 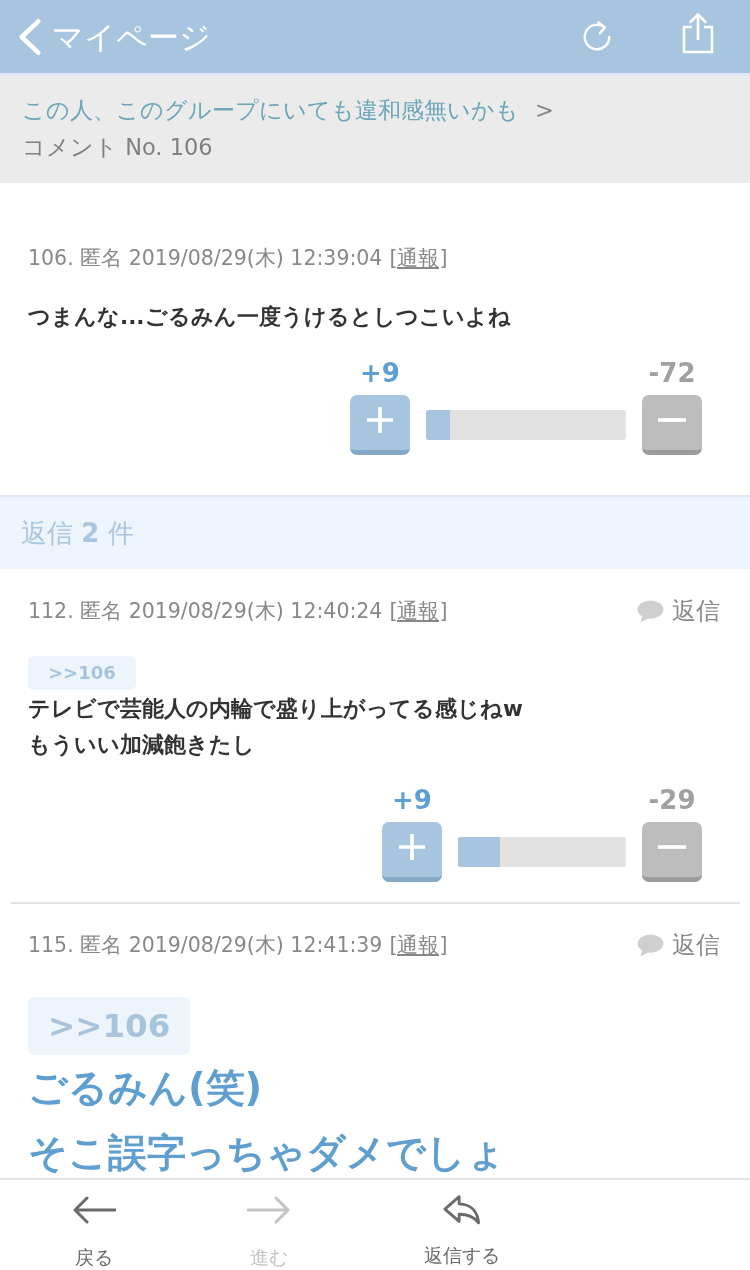 I want to click on comment-meta: 115. 匿名 2019/08/29(木) 12:41:39, so click(x=205, y=945).